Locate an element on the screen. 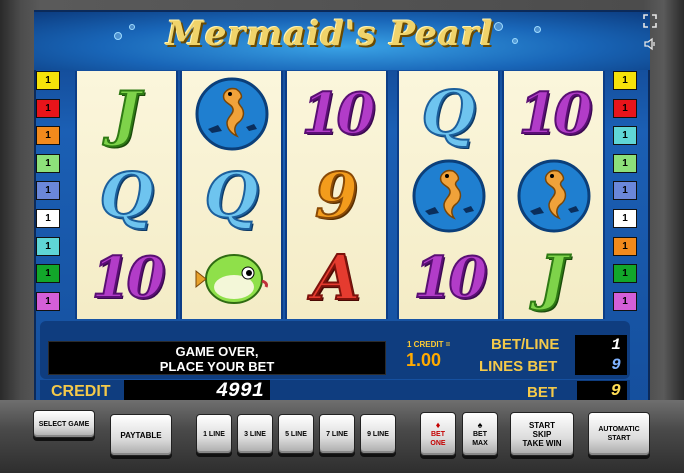 The height and width of the screenshot is (473, 684). message-line-2: PLACE YOUR BET is located at coordinates (217, 366).